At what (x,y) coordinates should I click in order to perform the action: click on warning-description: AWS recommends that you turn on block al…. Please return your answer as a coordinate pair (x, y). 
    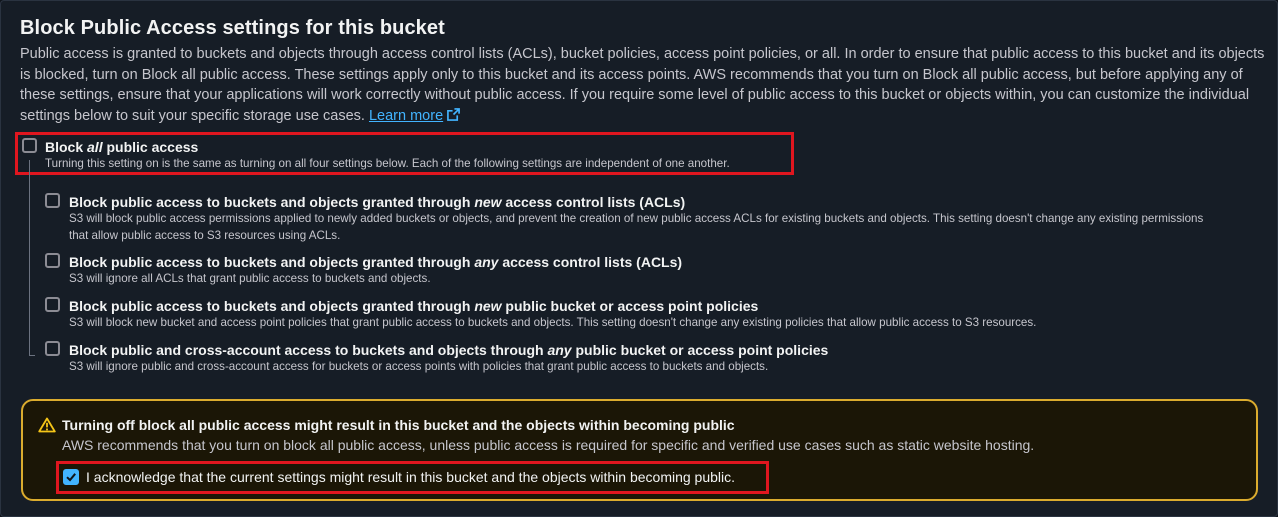
    Looking at the image, I should click on (548, 445).